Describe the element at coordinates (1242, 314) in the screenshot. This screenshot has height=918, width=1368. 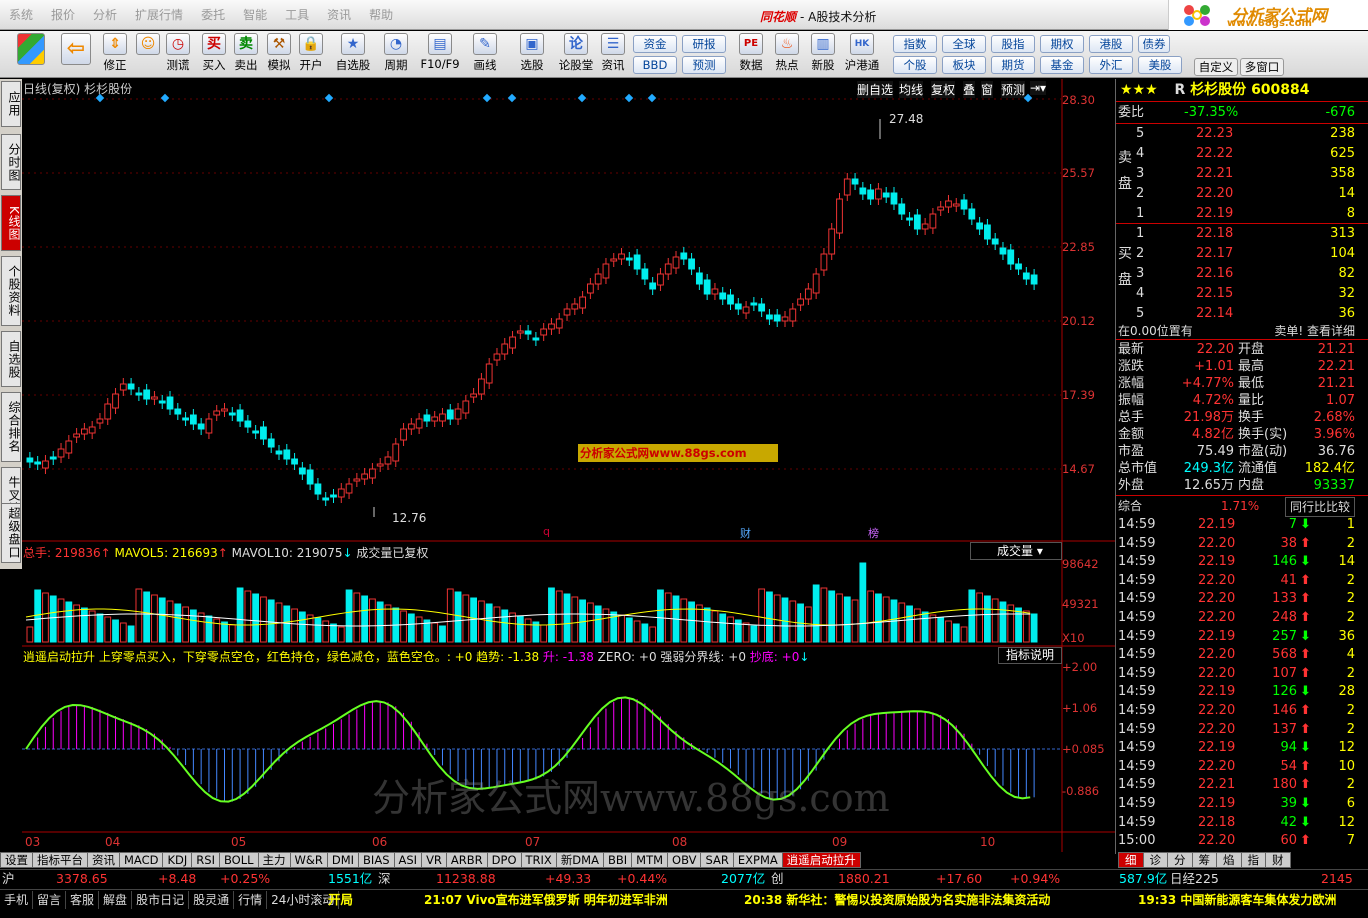
I see `bid-row: 5 22.14 36` at that location.